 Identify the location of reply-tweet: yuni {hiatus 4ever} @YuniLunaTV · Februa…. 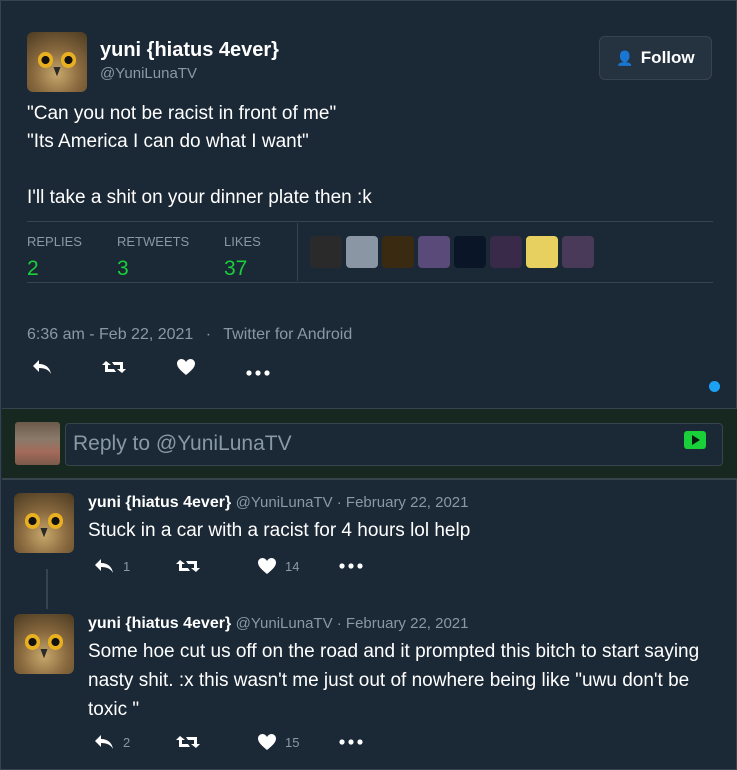
(369, 541).